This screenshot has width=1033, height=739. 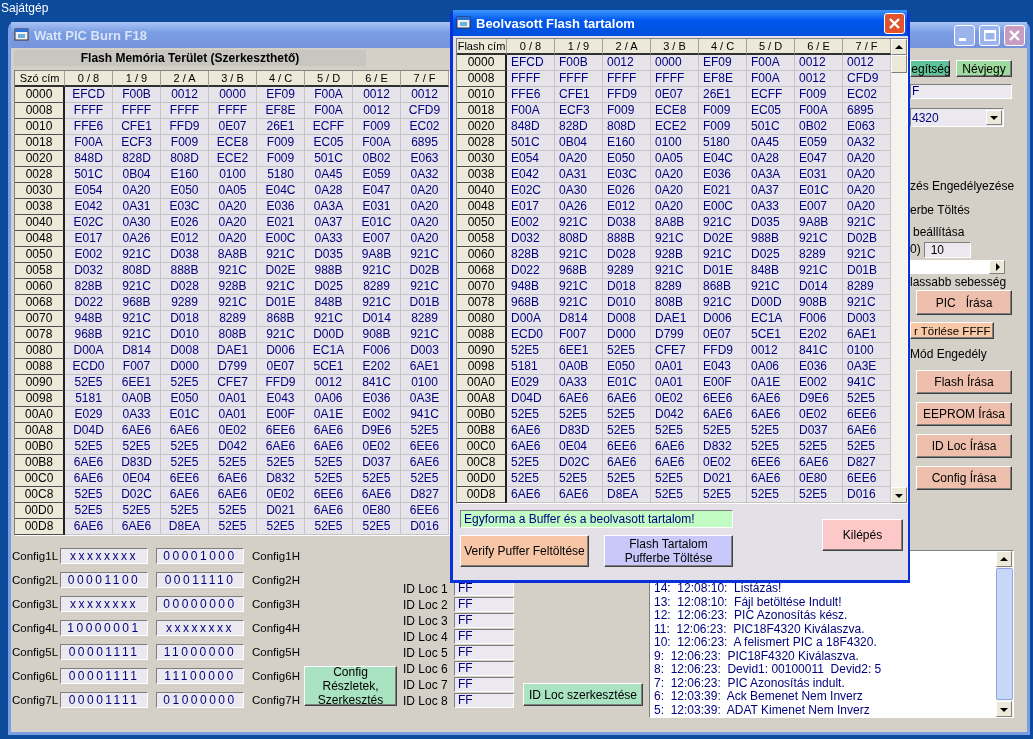 I want to click on address-cell: 0048, so click(x=40, y=239).